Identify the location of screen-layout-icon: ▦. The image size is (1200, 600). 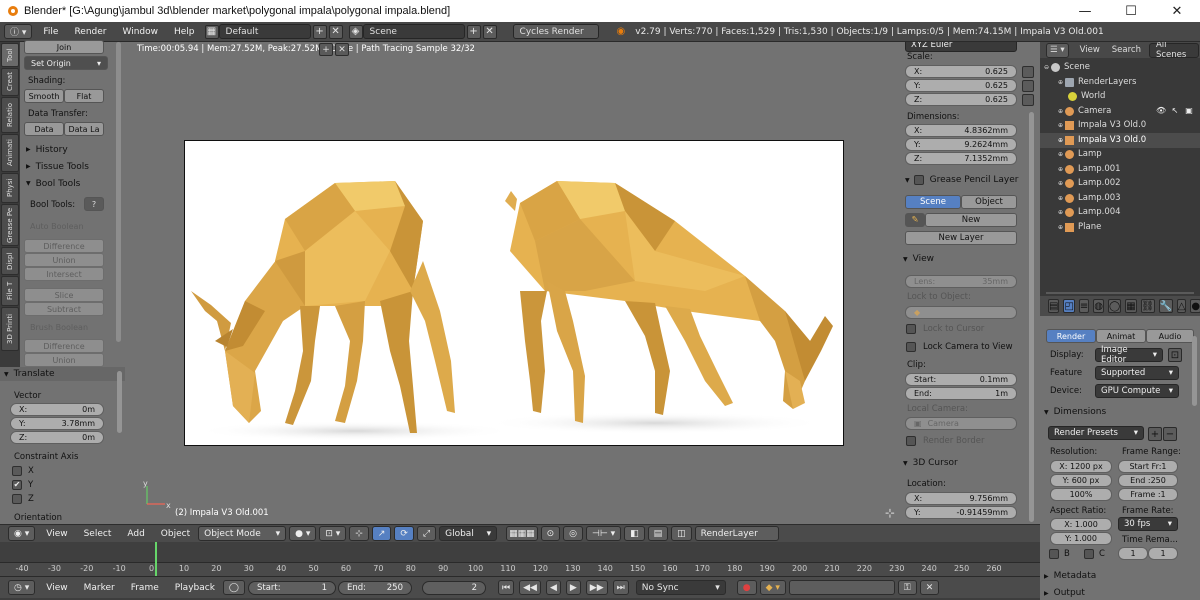
(211, 31).